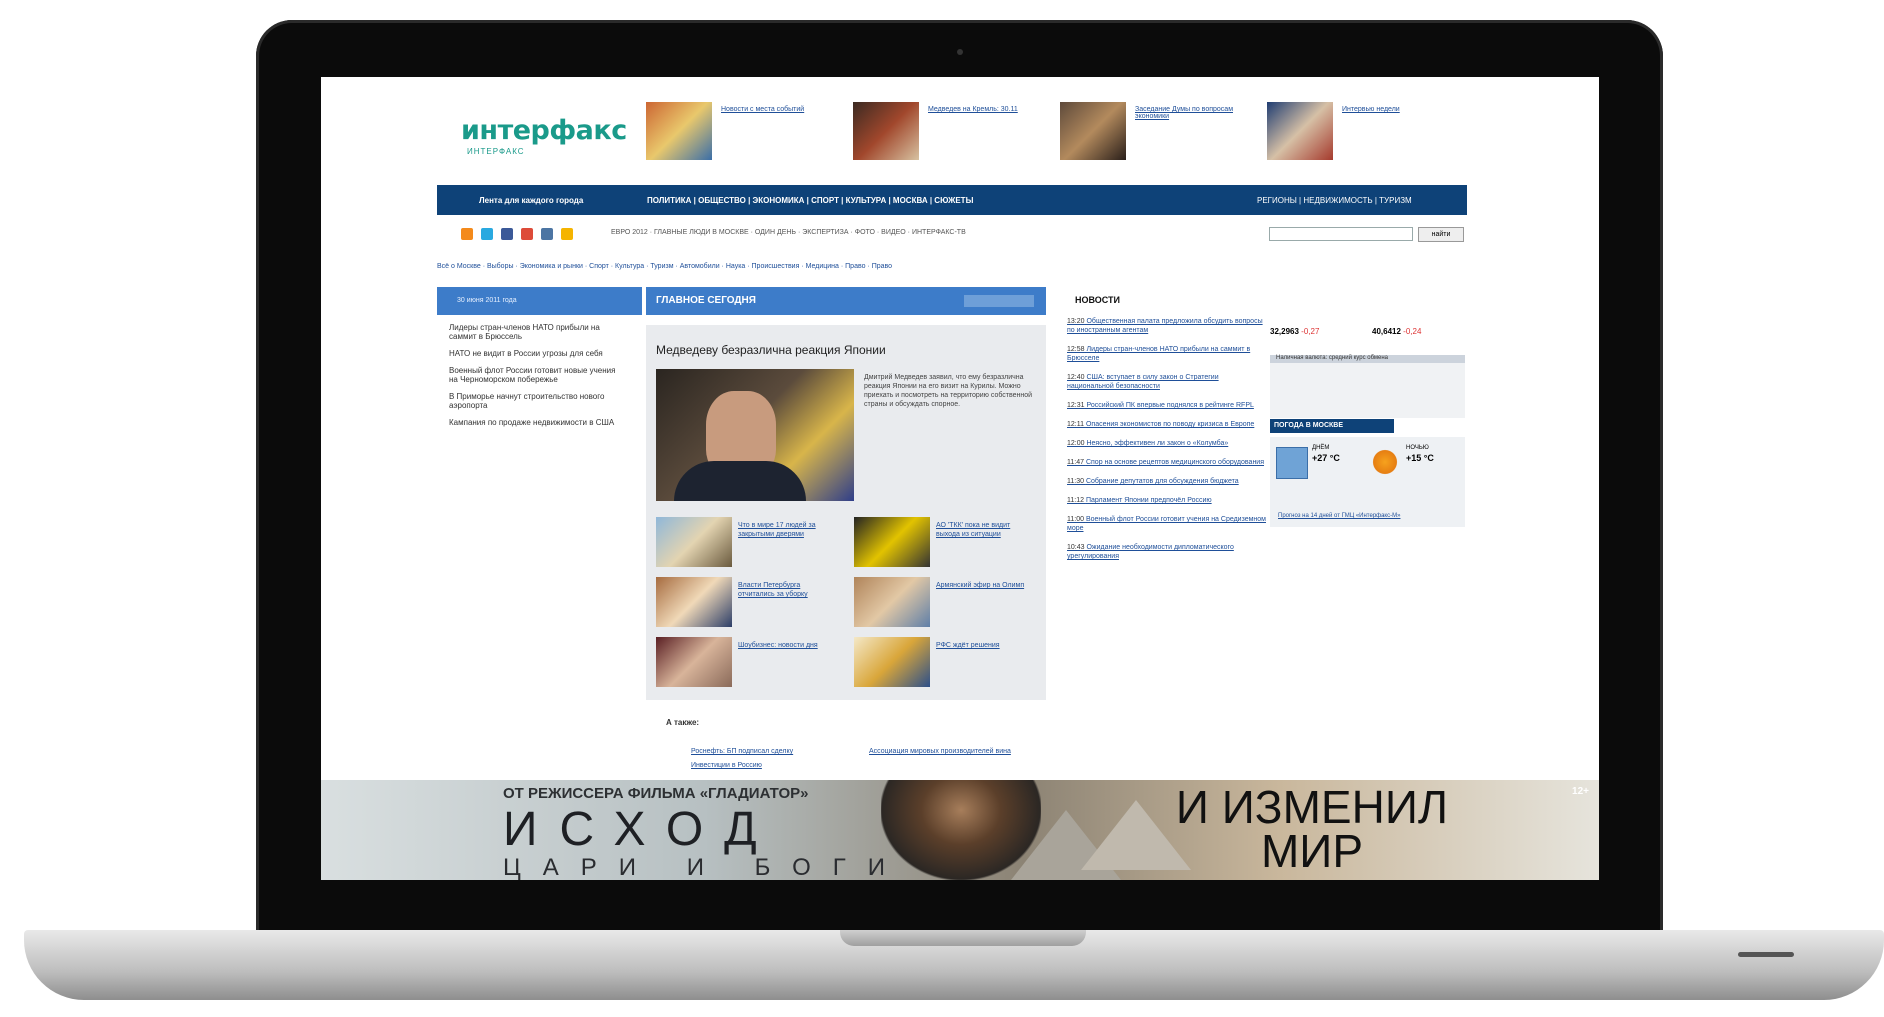  I want to click on sun-icon, so click(1385, 462).